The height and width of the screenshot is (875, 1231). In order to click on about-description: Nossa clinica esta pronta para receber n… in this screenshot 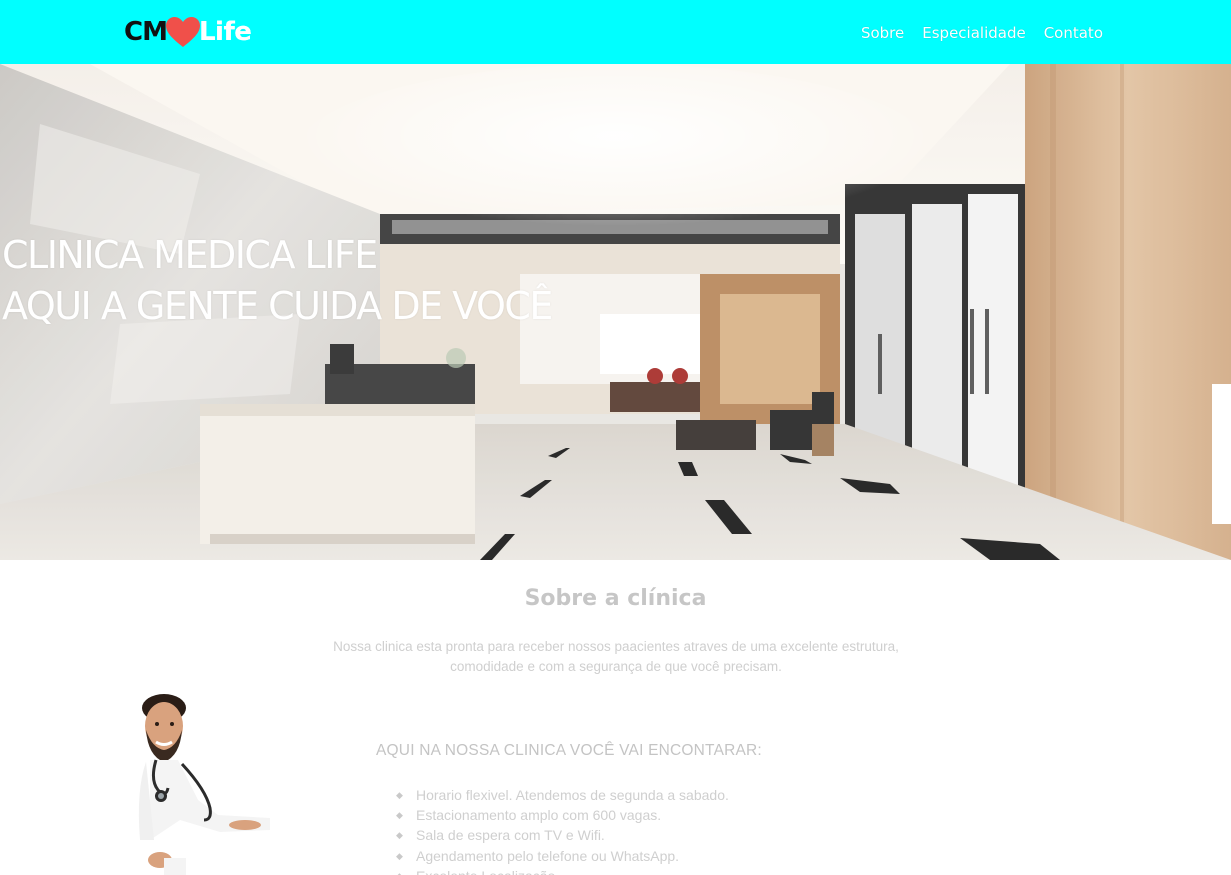, I will do `click(616, 656)`.